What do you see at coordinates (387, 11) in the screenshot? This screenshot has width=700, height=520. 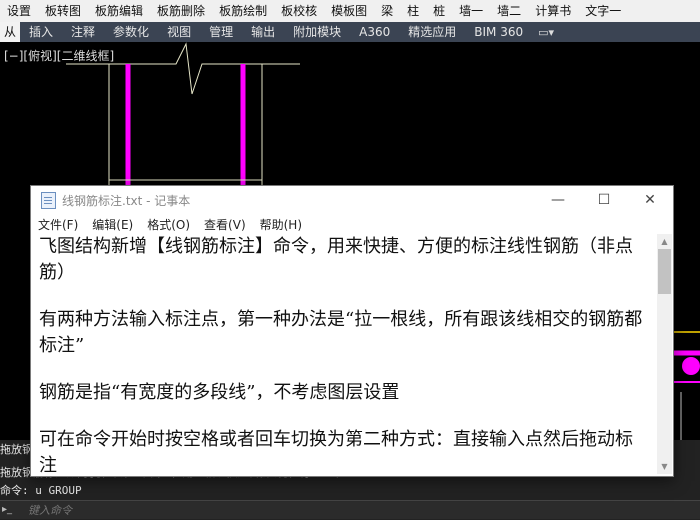 I see `menu-beam: 梁` at bounding box center [387, 11].